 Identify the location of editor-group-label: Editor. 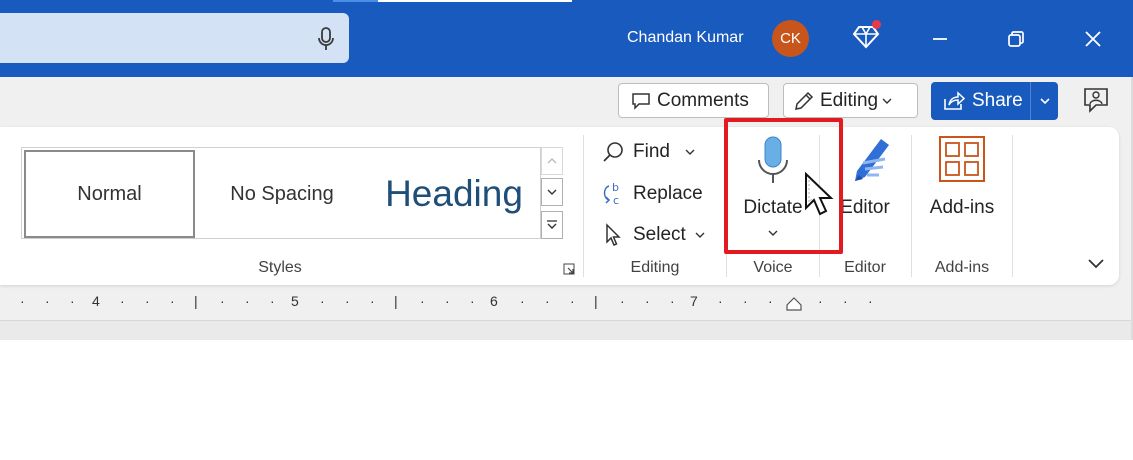
(865, 267).